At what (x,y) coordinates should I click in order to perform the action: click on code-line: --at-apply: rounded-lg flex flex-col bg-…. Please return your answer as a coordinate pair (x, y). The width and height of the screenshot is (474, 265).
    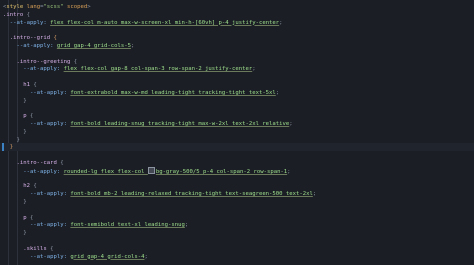
    Looking at the image, I should click on (238, 170).